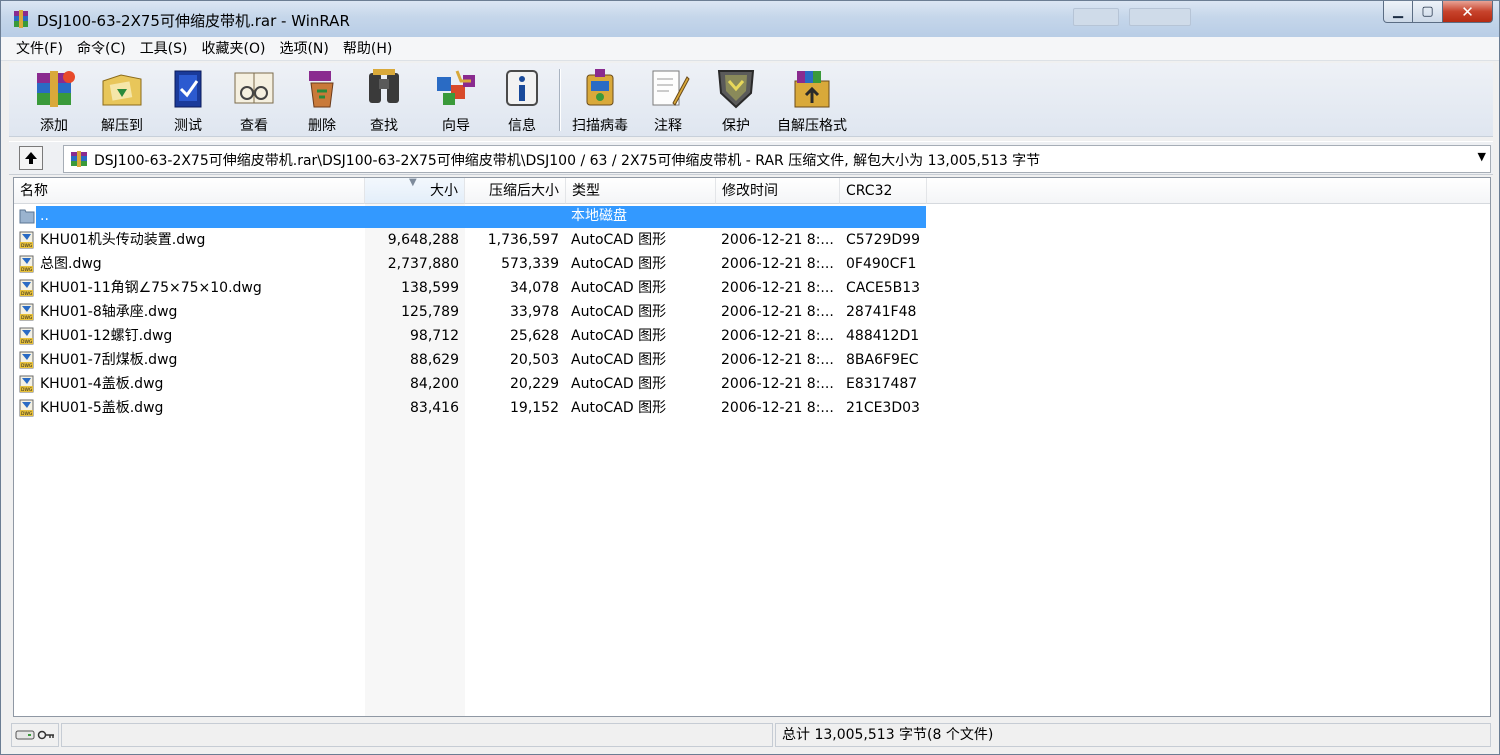  What do you see at coordinates (384, 126) in the screenshot?
I see `find-label: 查找` at bounding box center [384, 126].